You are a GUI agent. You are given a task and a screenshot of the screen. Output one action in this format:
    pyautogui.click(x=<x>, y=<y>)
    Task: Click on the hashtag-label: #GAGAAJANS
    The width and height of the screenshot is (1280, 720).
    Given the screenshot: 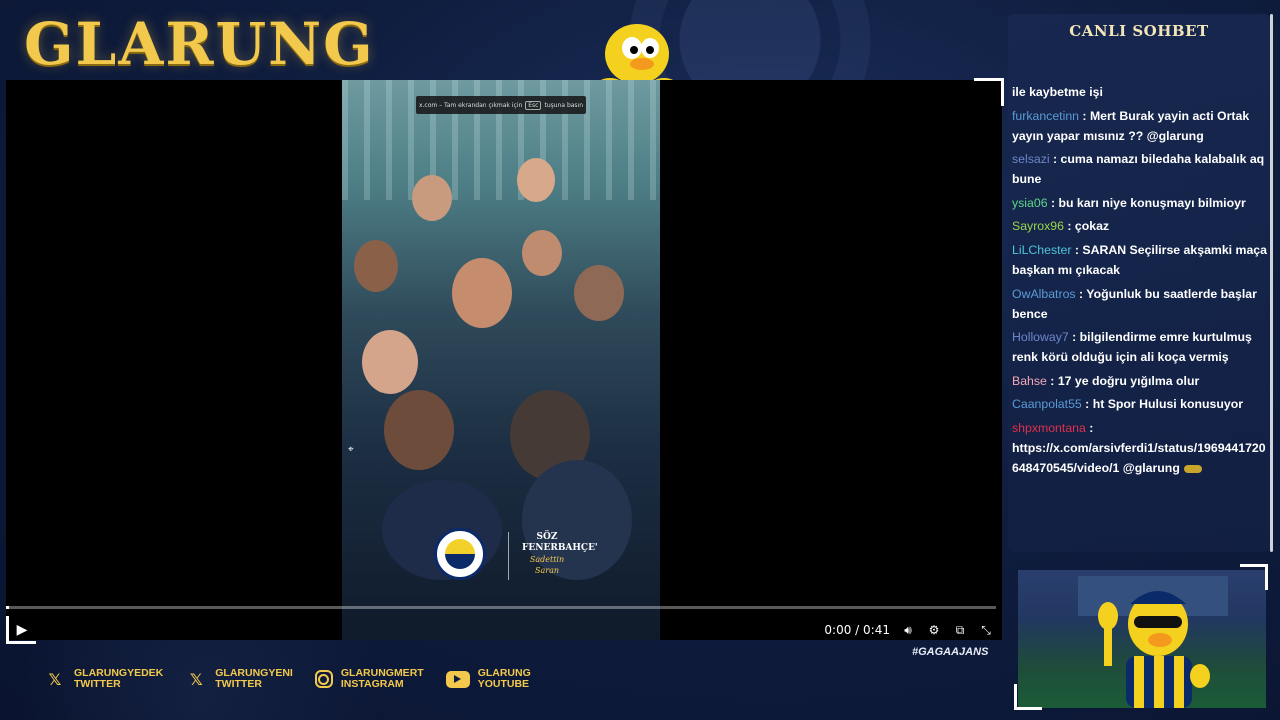 What is the action you would take?
    pyautogui.click(x=950, y=652)
    